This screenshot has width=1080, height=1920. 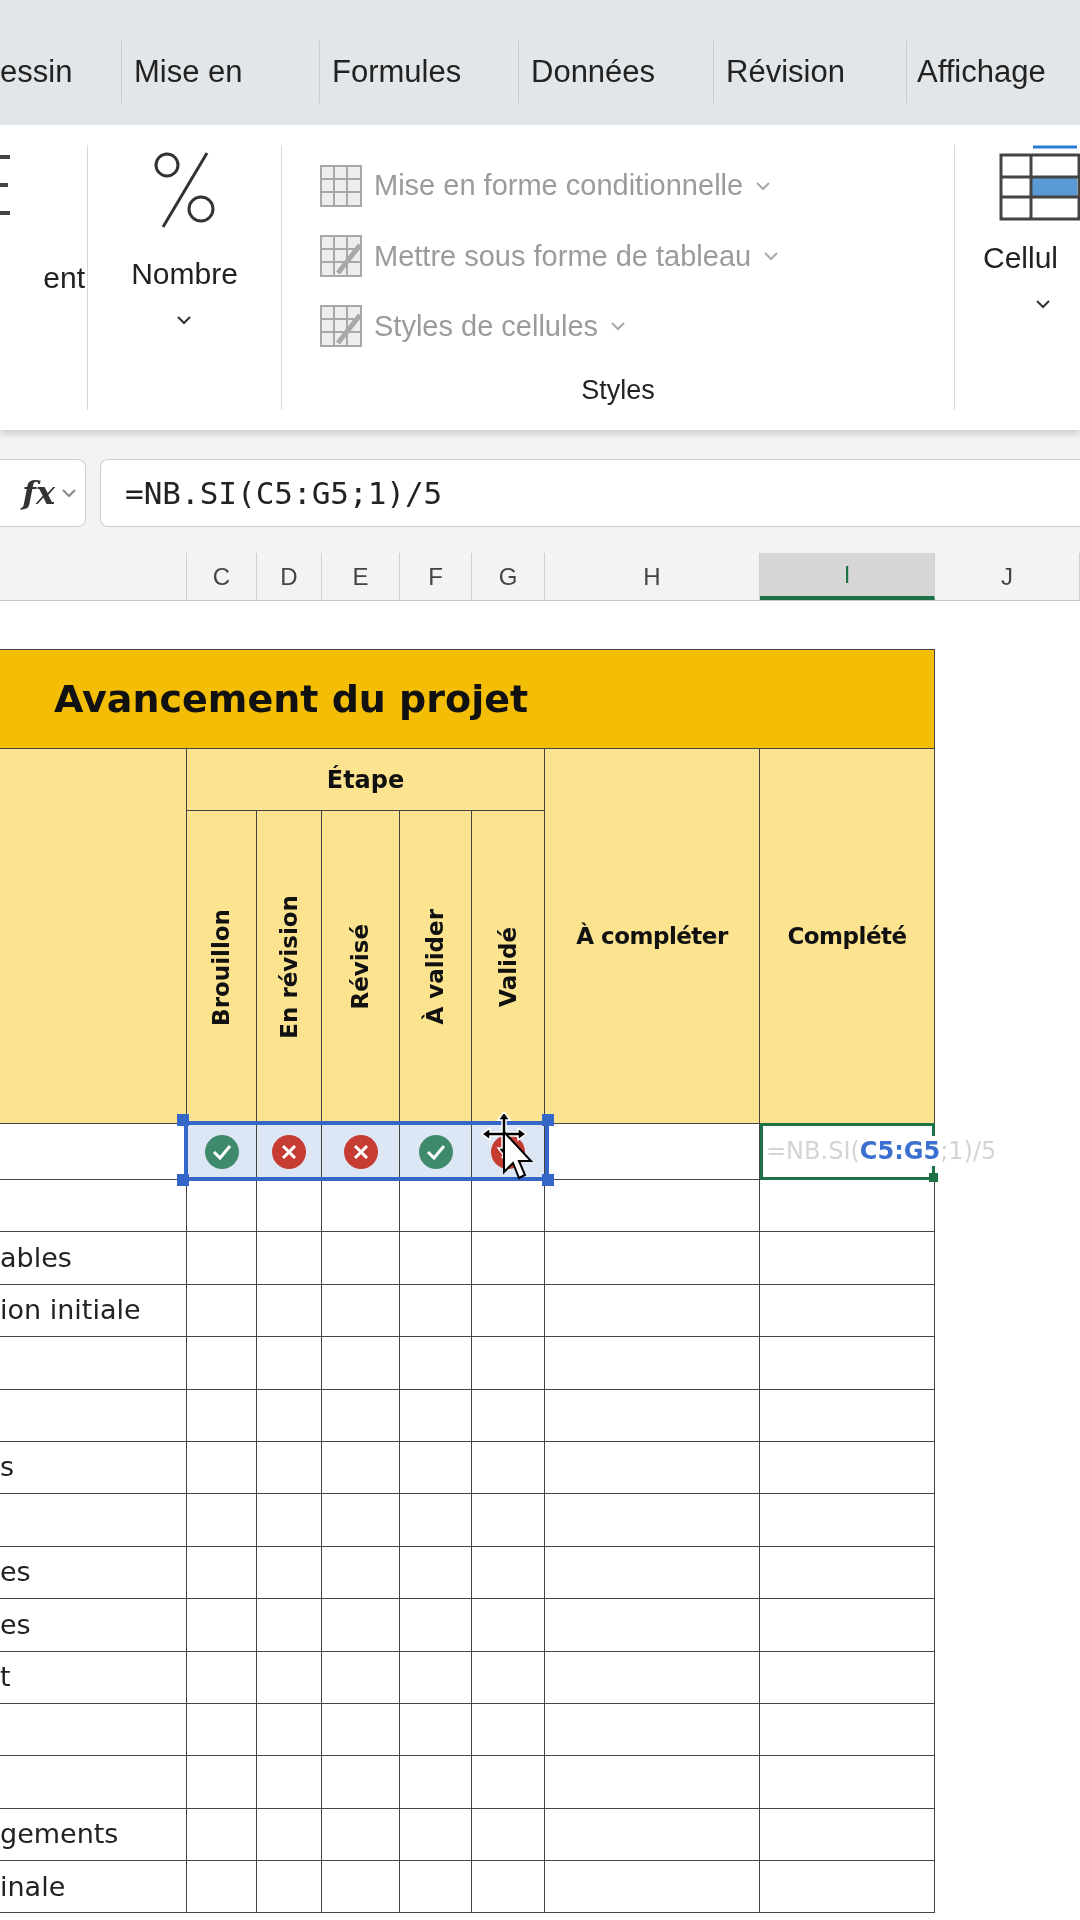 What do you see at coordinates (43, 493) in the screenshot?
I see `function-button: fx` at bounding box center [43, 493].